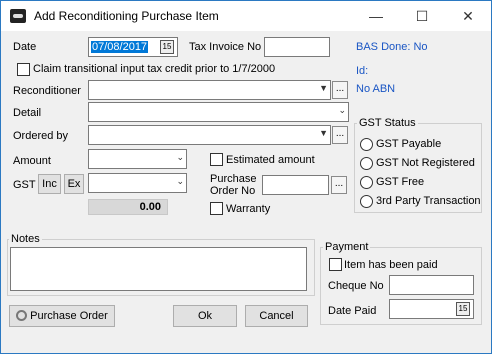 This screenshot has height=354, width=492. I want to click on title-bar: Add Reconditioning Purchase Item — ☐ ✕, so click(246, 16).